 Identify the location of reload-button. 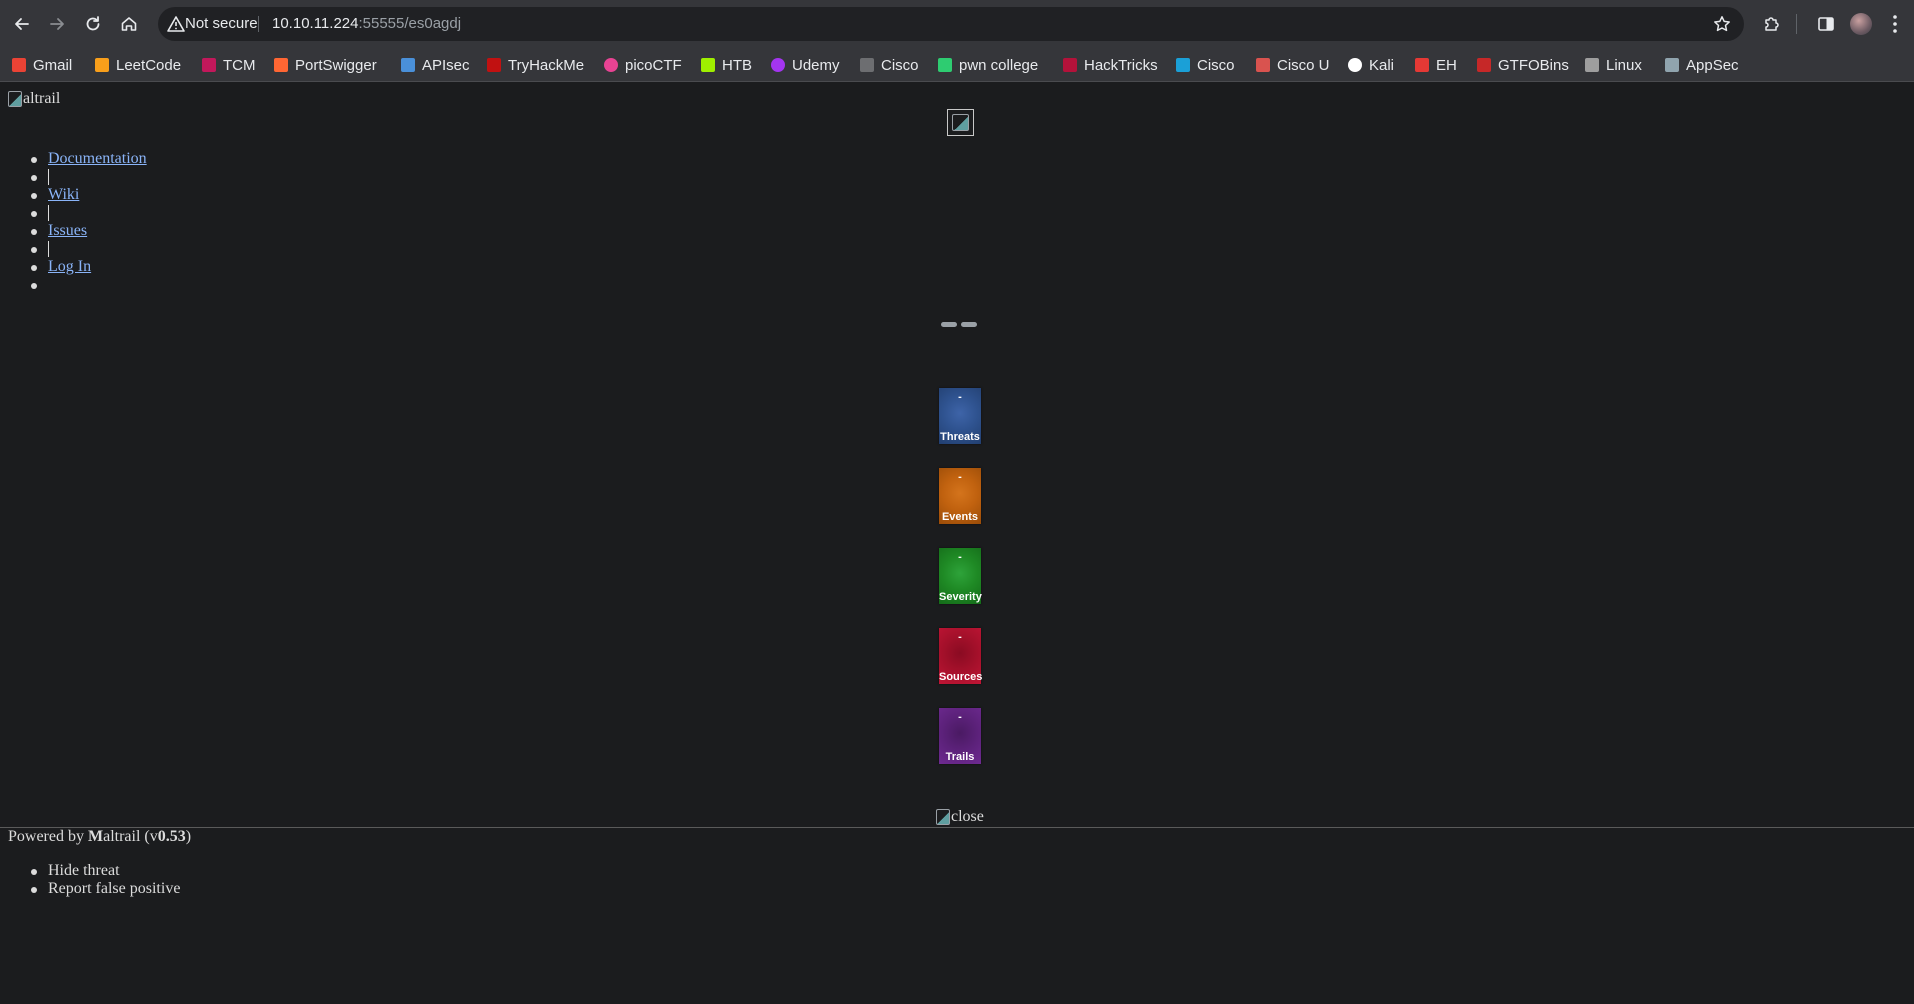
(93, 24).